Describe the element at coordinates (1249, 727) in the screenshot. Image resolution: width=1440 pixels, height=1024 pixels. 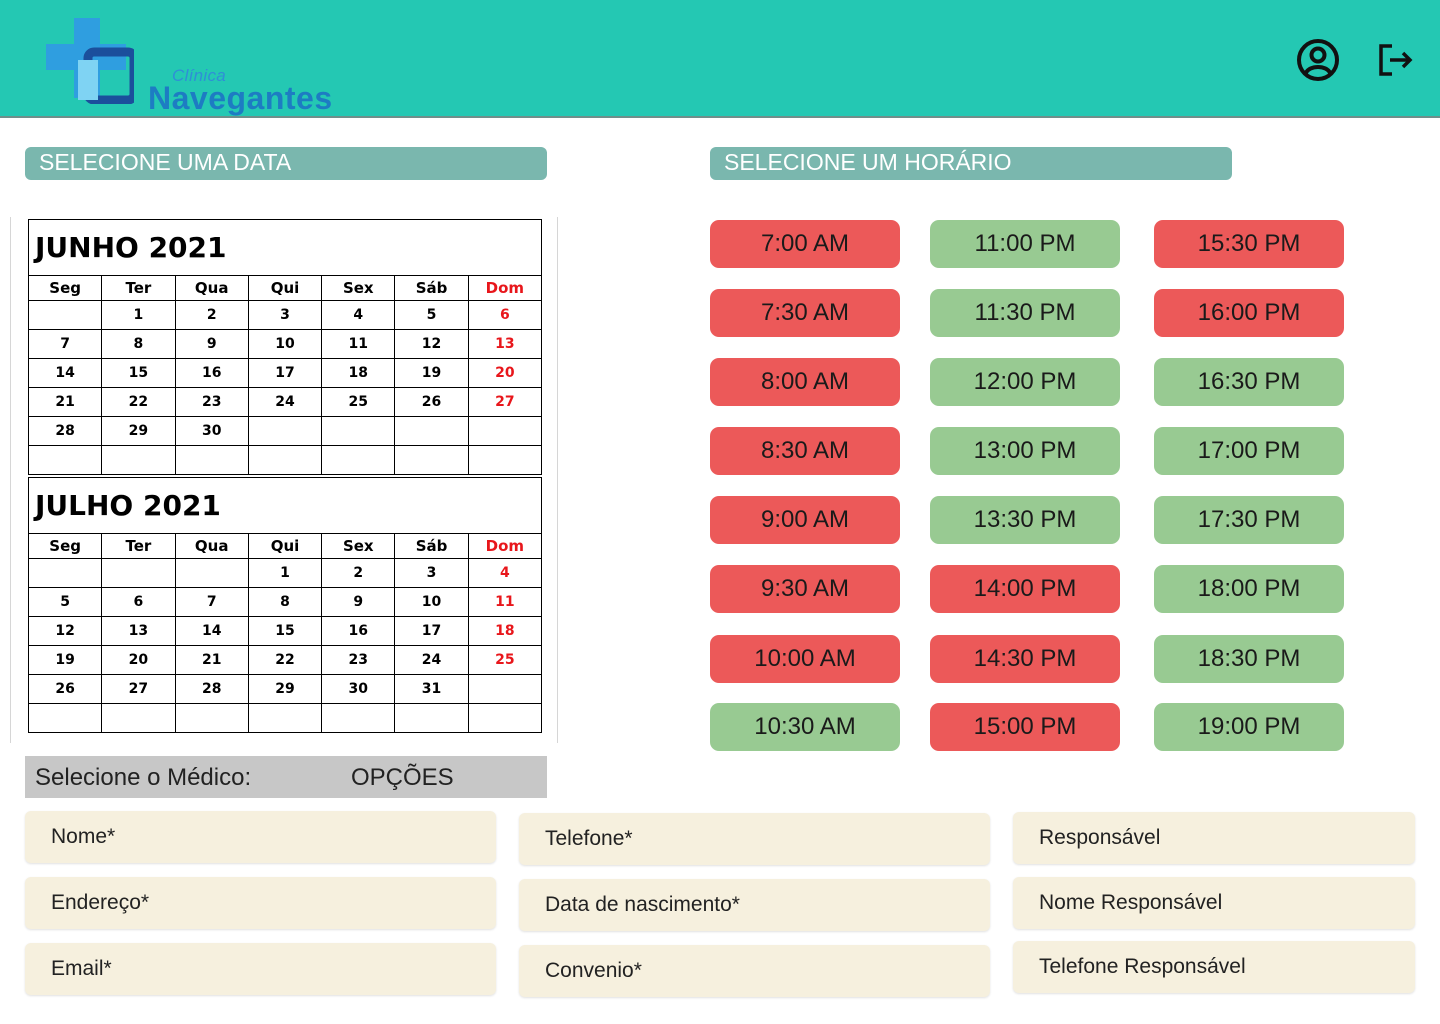
I see `time-slot-button: 19:00 PM` at that location.